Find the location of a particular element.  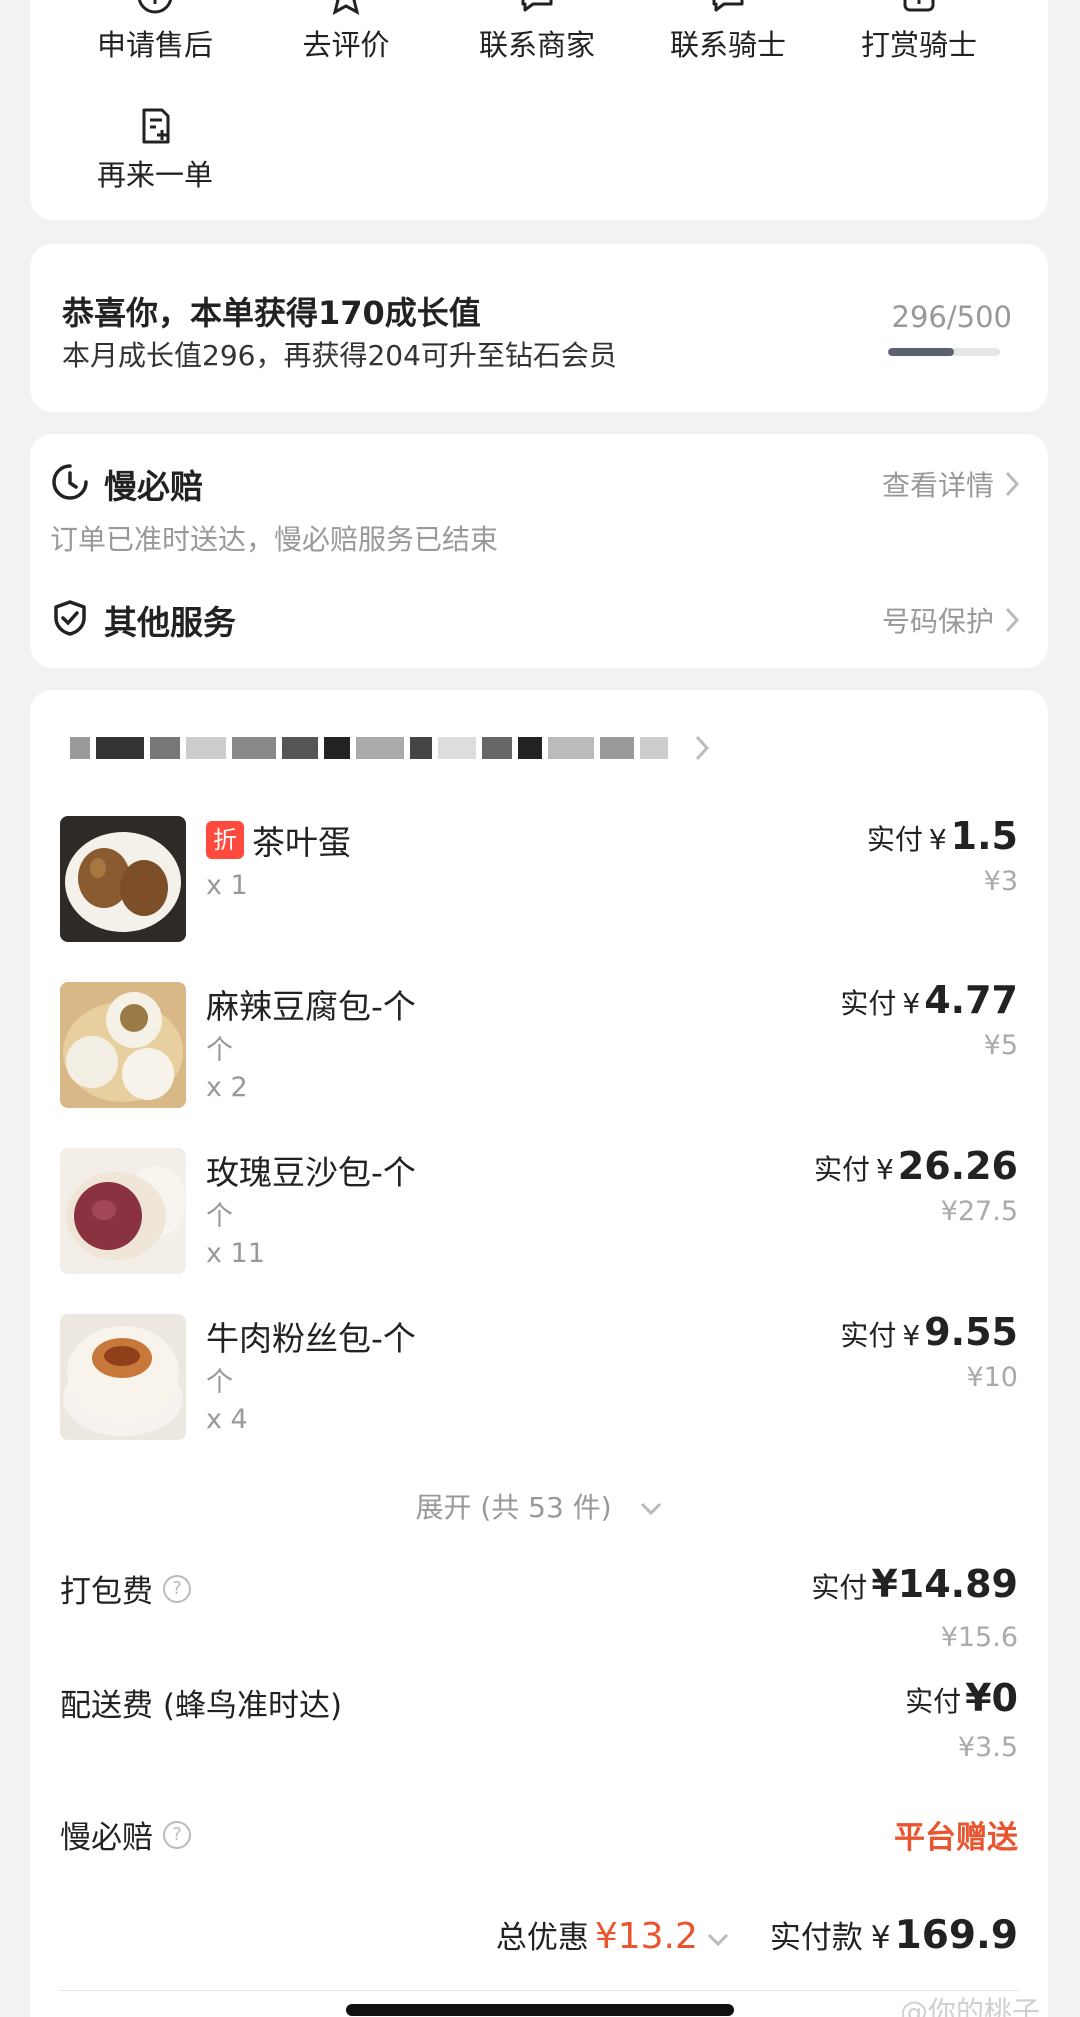

contact-rider-button: 联系骑士 is located at coordinates (728, 32).